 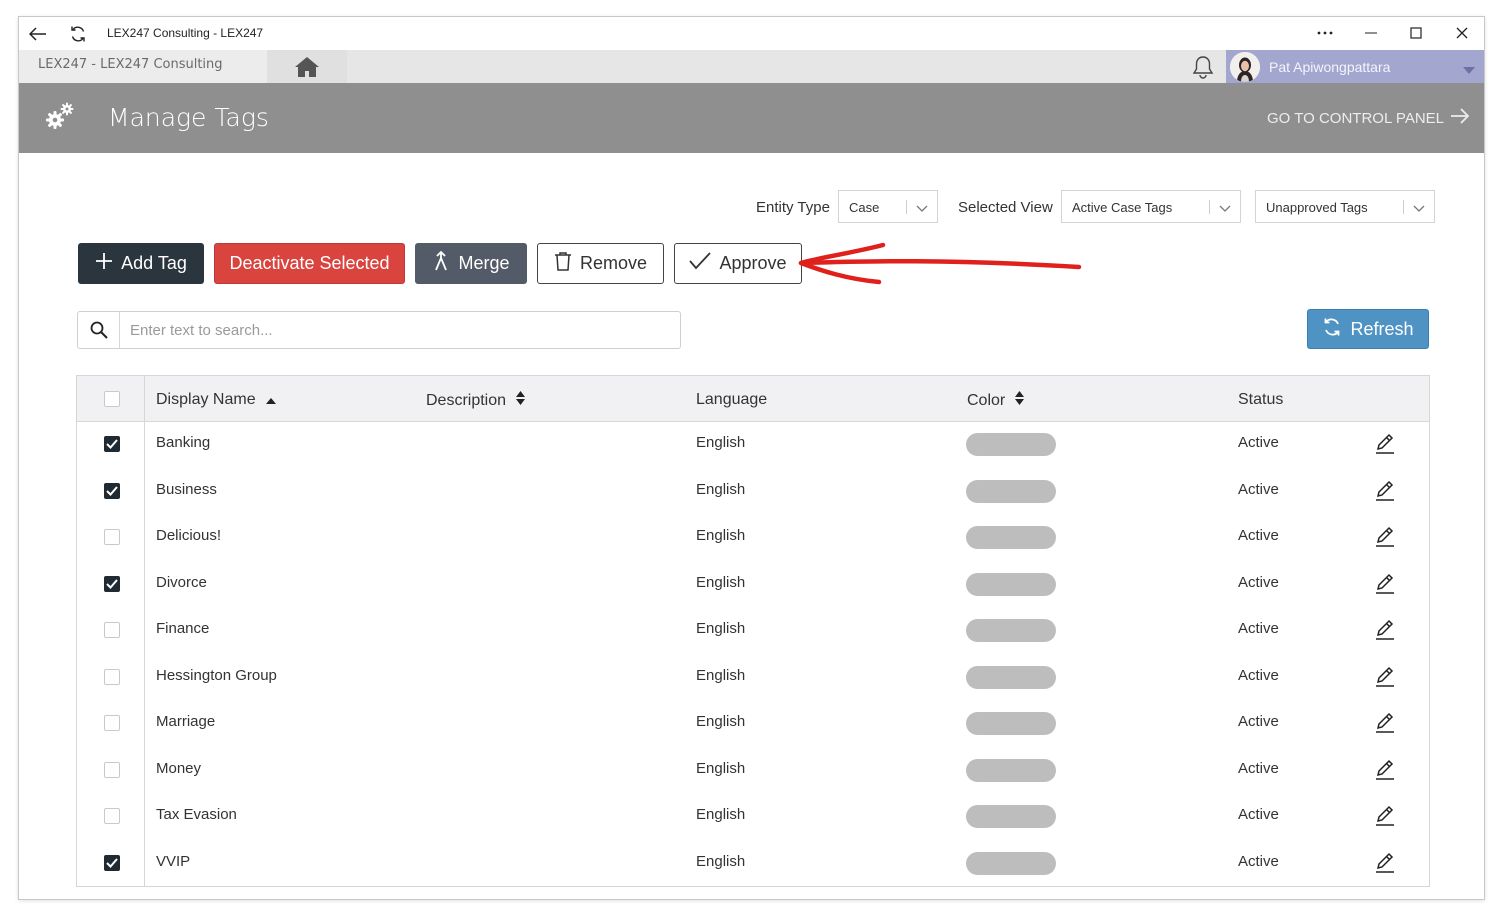 I want to click on refresh-button: Refresh, so click(x=1368, y=329).